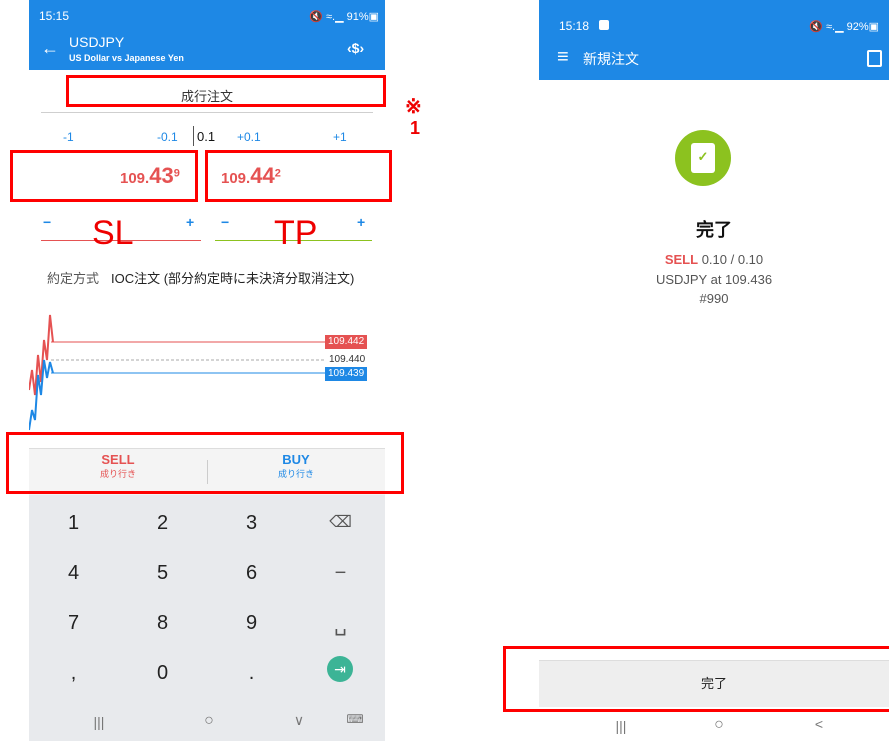 This screenshot has width=889, height=741. I want to click on key-8: 8, so click(162, 623).